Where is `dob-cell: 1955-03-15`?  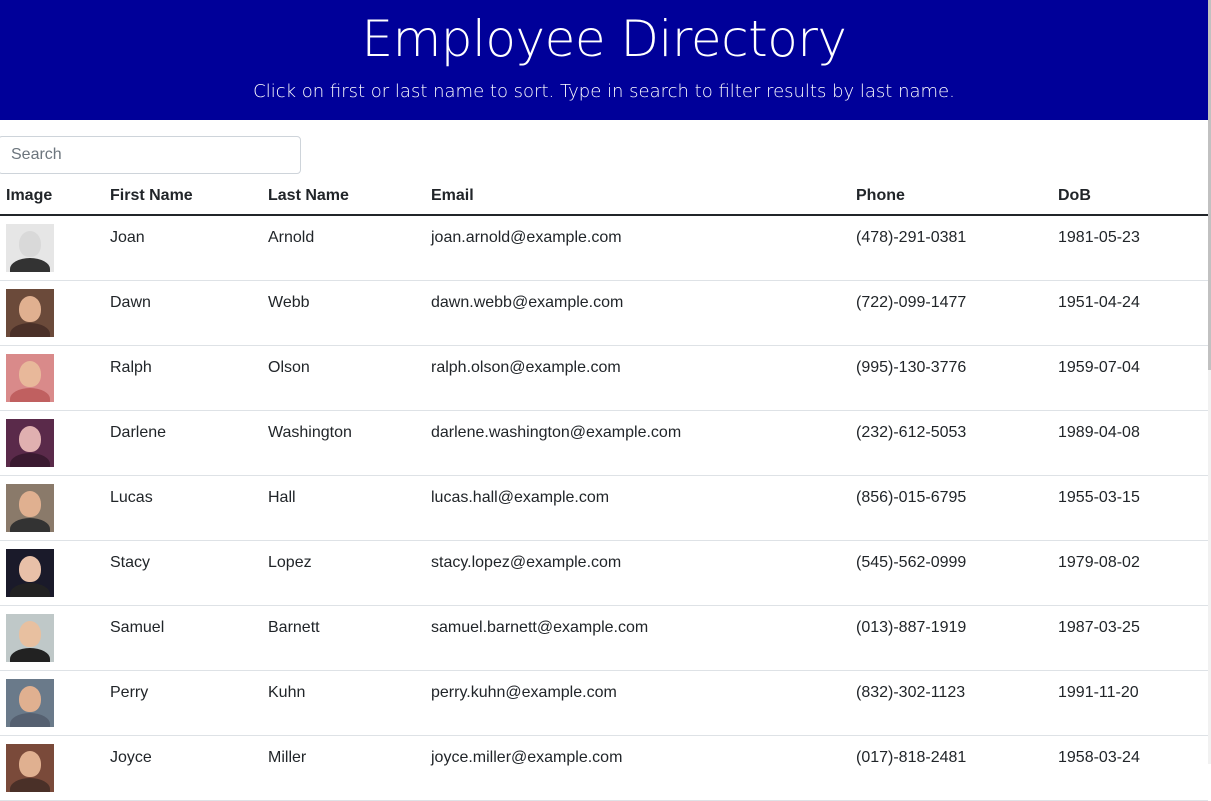 dob-cell: 1955-03-15 is located at coordinates (1130, 508).